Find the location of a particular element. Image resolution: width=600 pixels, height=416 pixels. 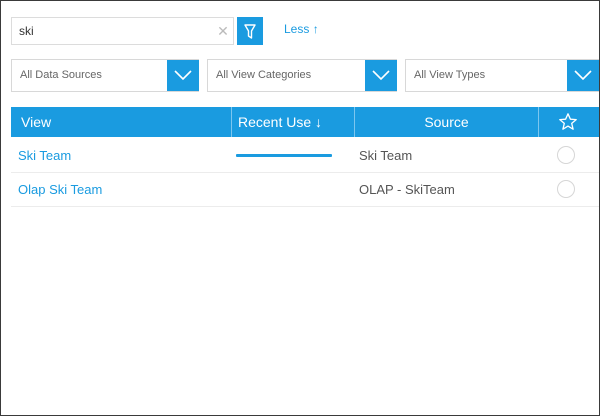

table-row: Olap Ski Team OLAP - SkiTeam is located at coordinates (305, 190).